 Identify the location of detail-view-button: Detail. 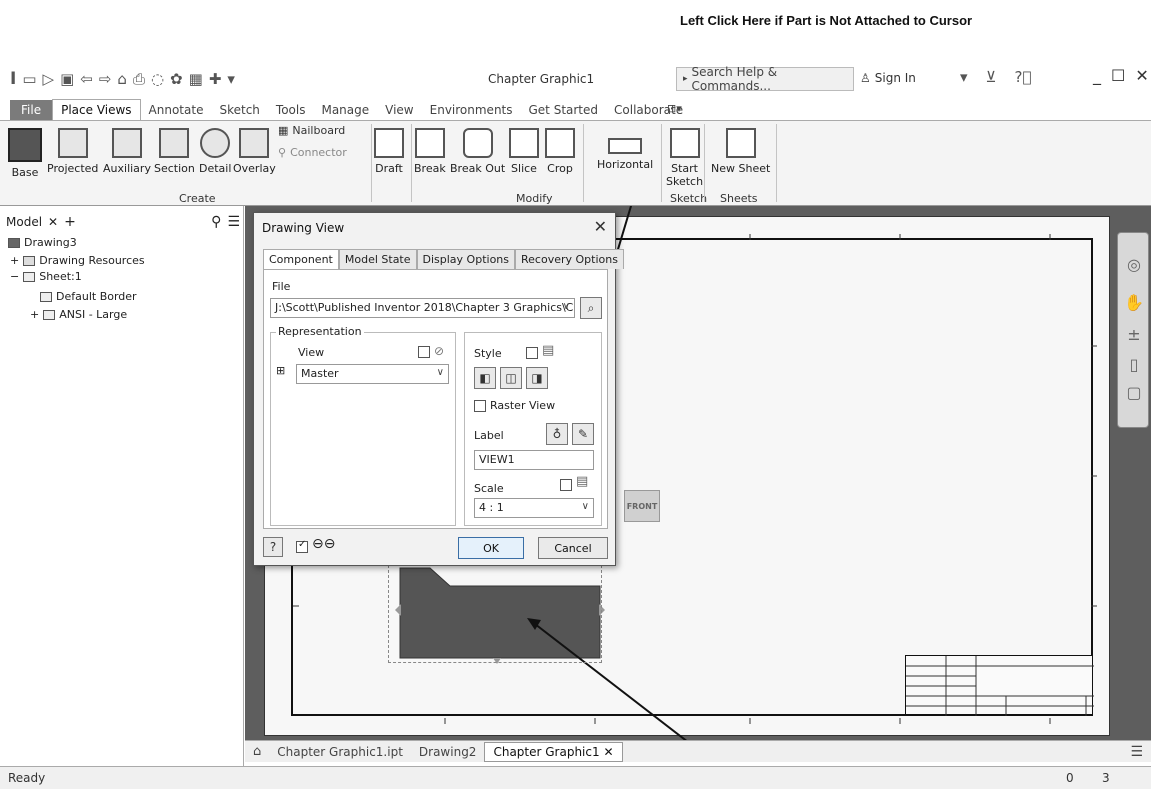
(215, 151).